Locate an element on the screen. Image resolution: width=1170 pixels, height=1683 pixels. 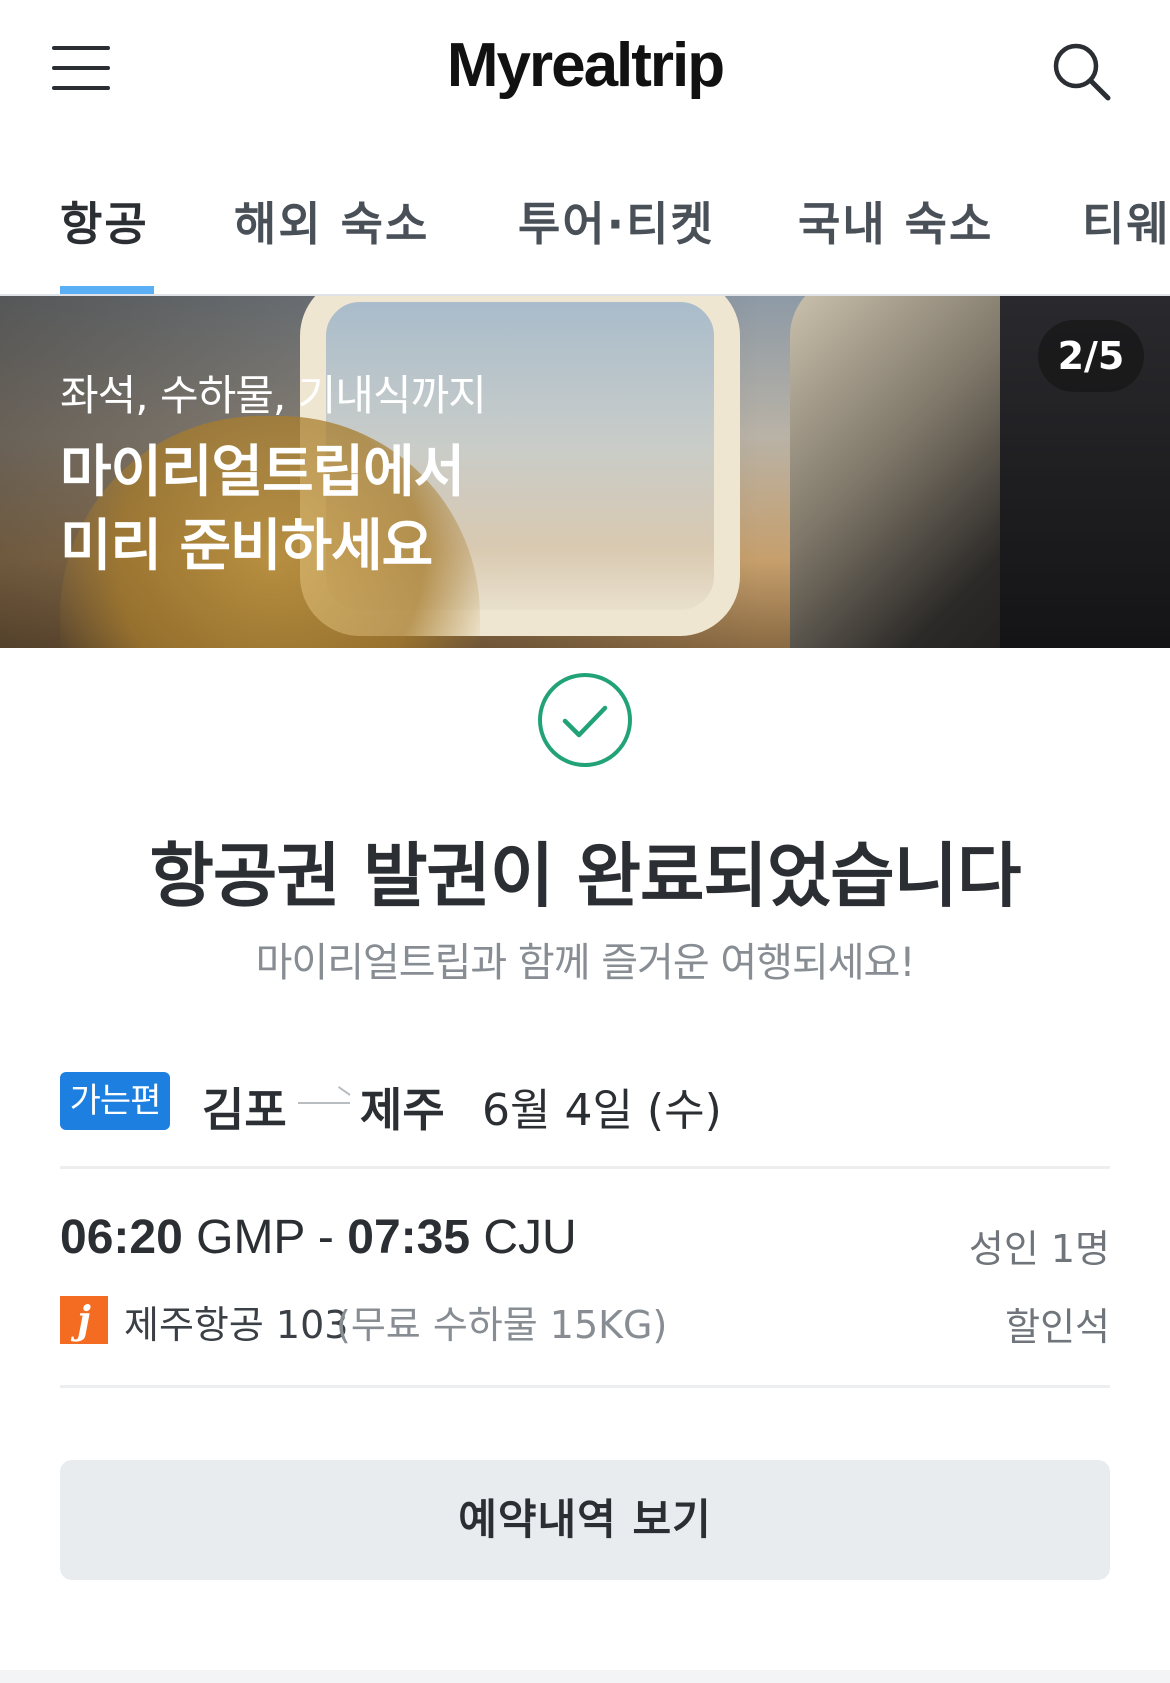
seat-class: 할인석 is located at coordinates (1057, 1327).